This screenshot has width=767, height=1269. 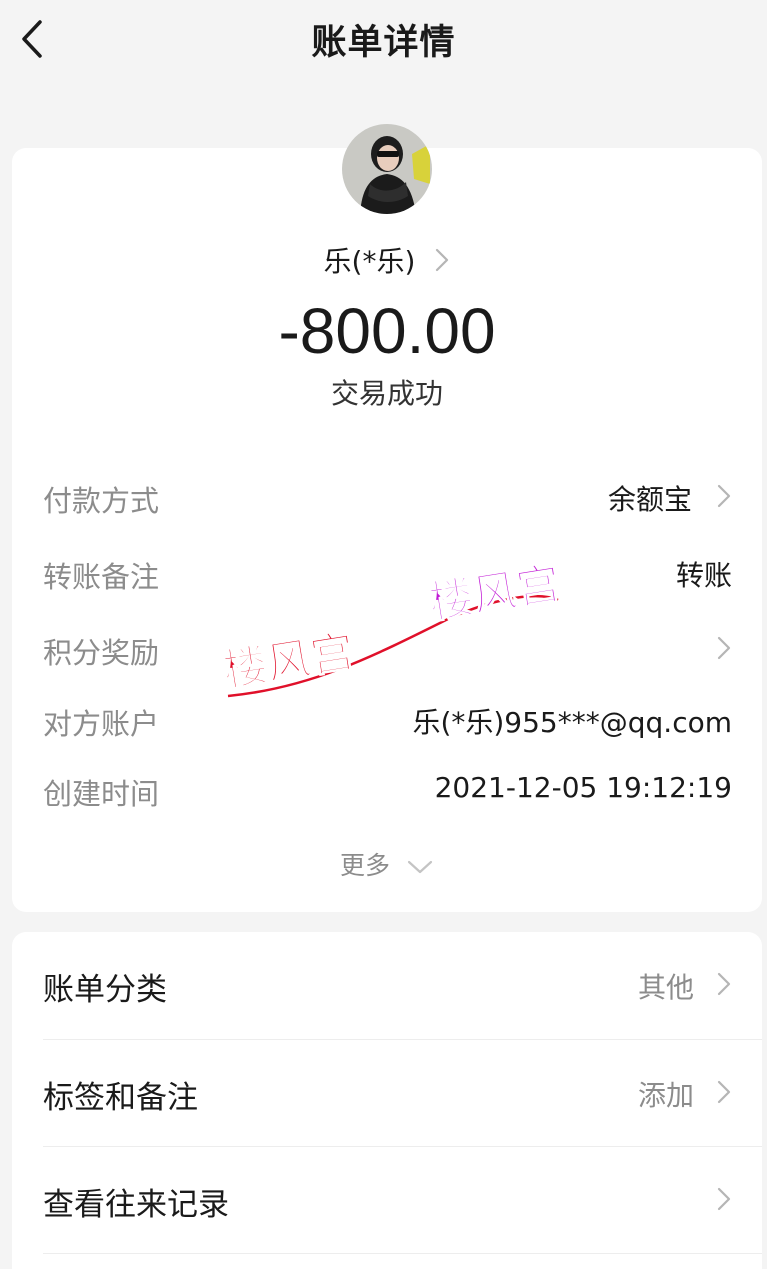 I want to click on action-value: 添加, so click(x=665, y=1095).